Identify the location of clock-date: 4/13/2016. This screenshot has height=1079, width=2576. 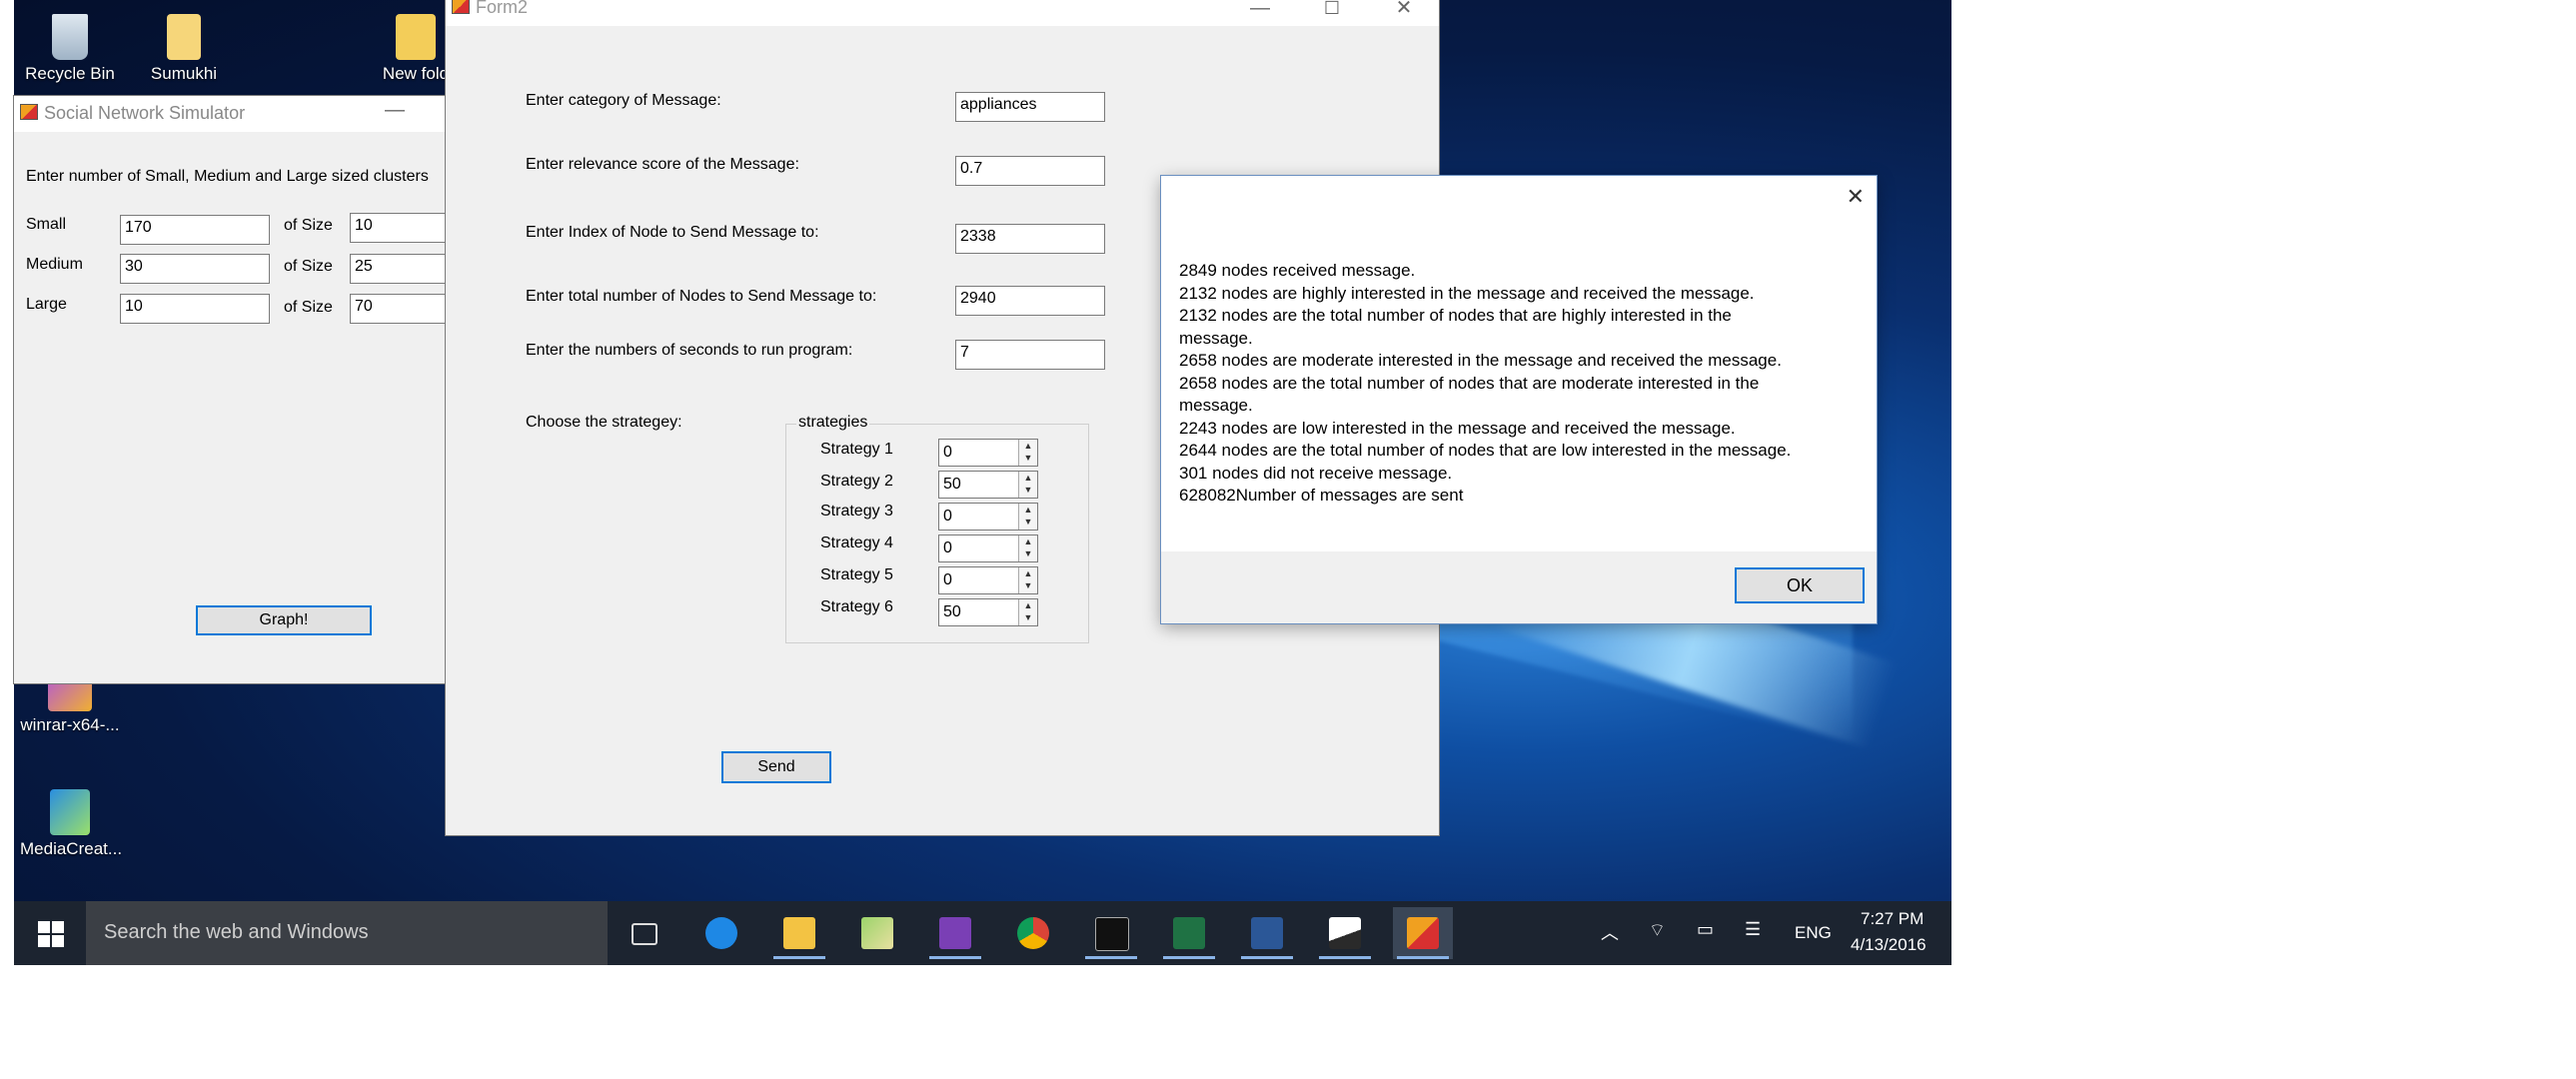
(1889, 945).